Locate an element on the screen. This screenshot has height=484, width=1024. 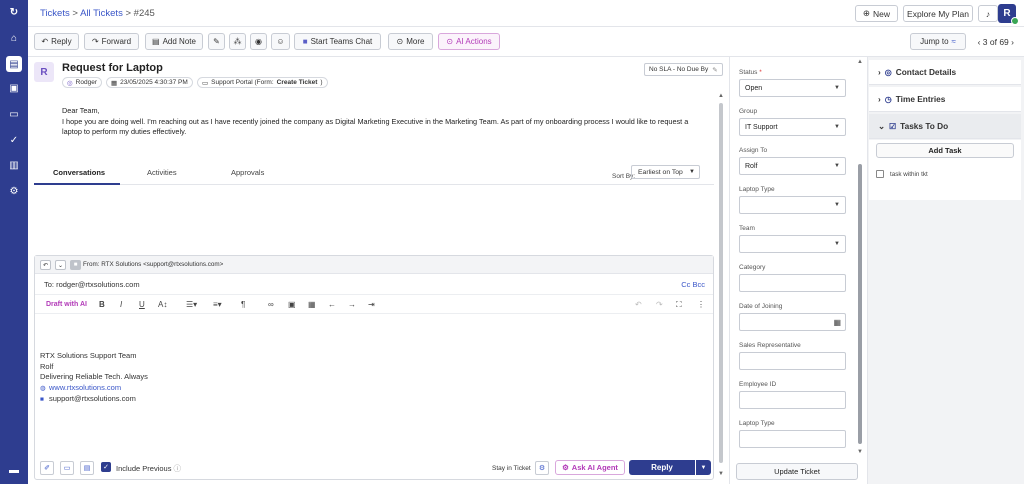
draft-with-ai-button: Draft with AI is located at coordinates (66, 304).